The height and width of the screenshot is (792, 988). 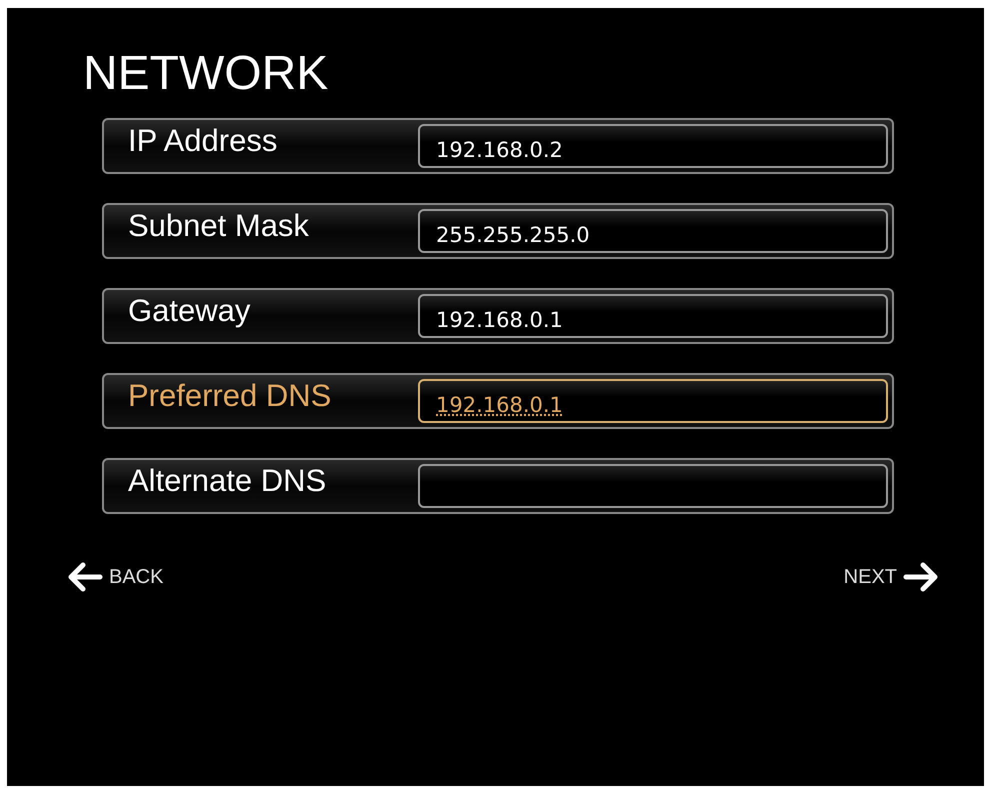 I want to click on field-label: Subnet Mask, so click(x=219, y=226).